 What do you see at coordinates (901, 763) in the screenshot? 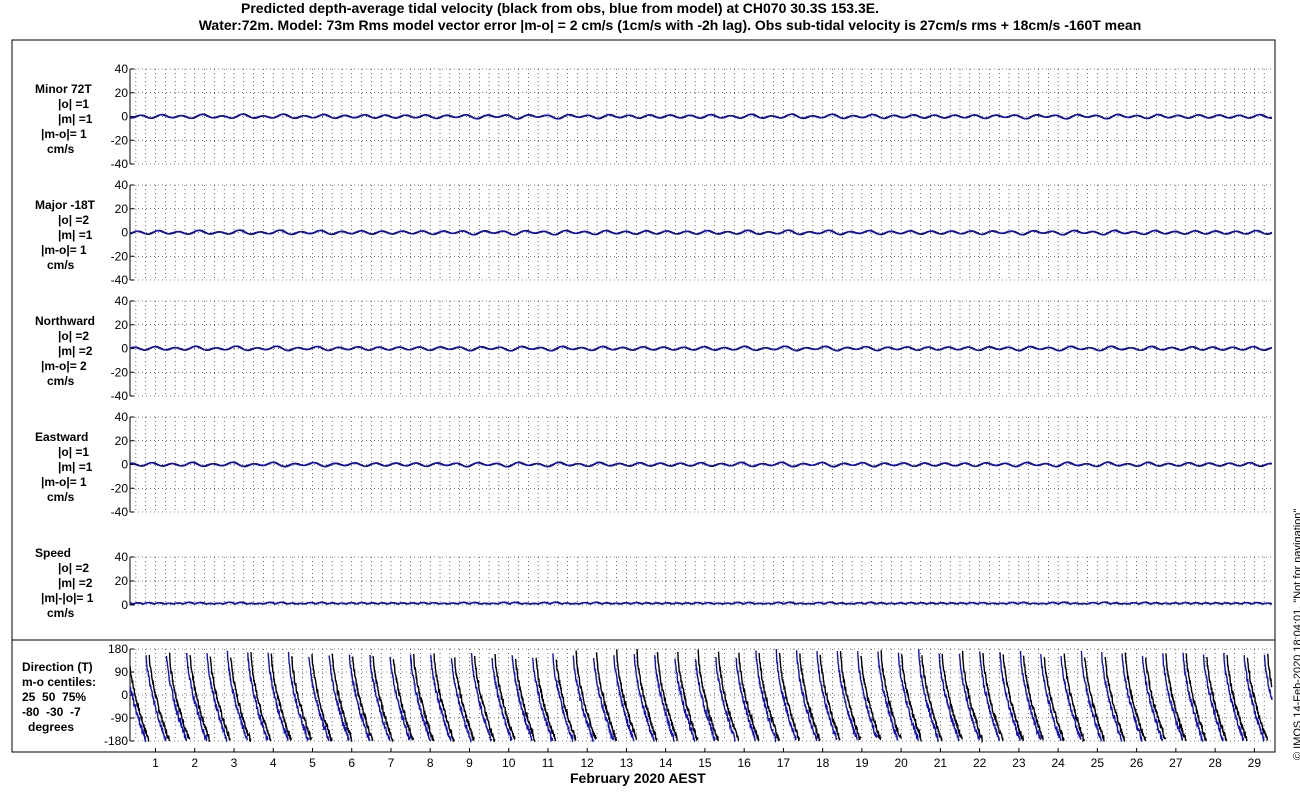
I see `x-tick-label: 20` at bounding box center [901, 763].